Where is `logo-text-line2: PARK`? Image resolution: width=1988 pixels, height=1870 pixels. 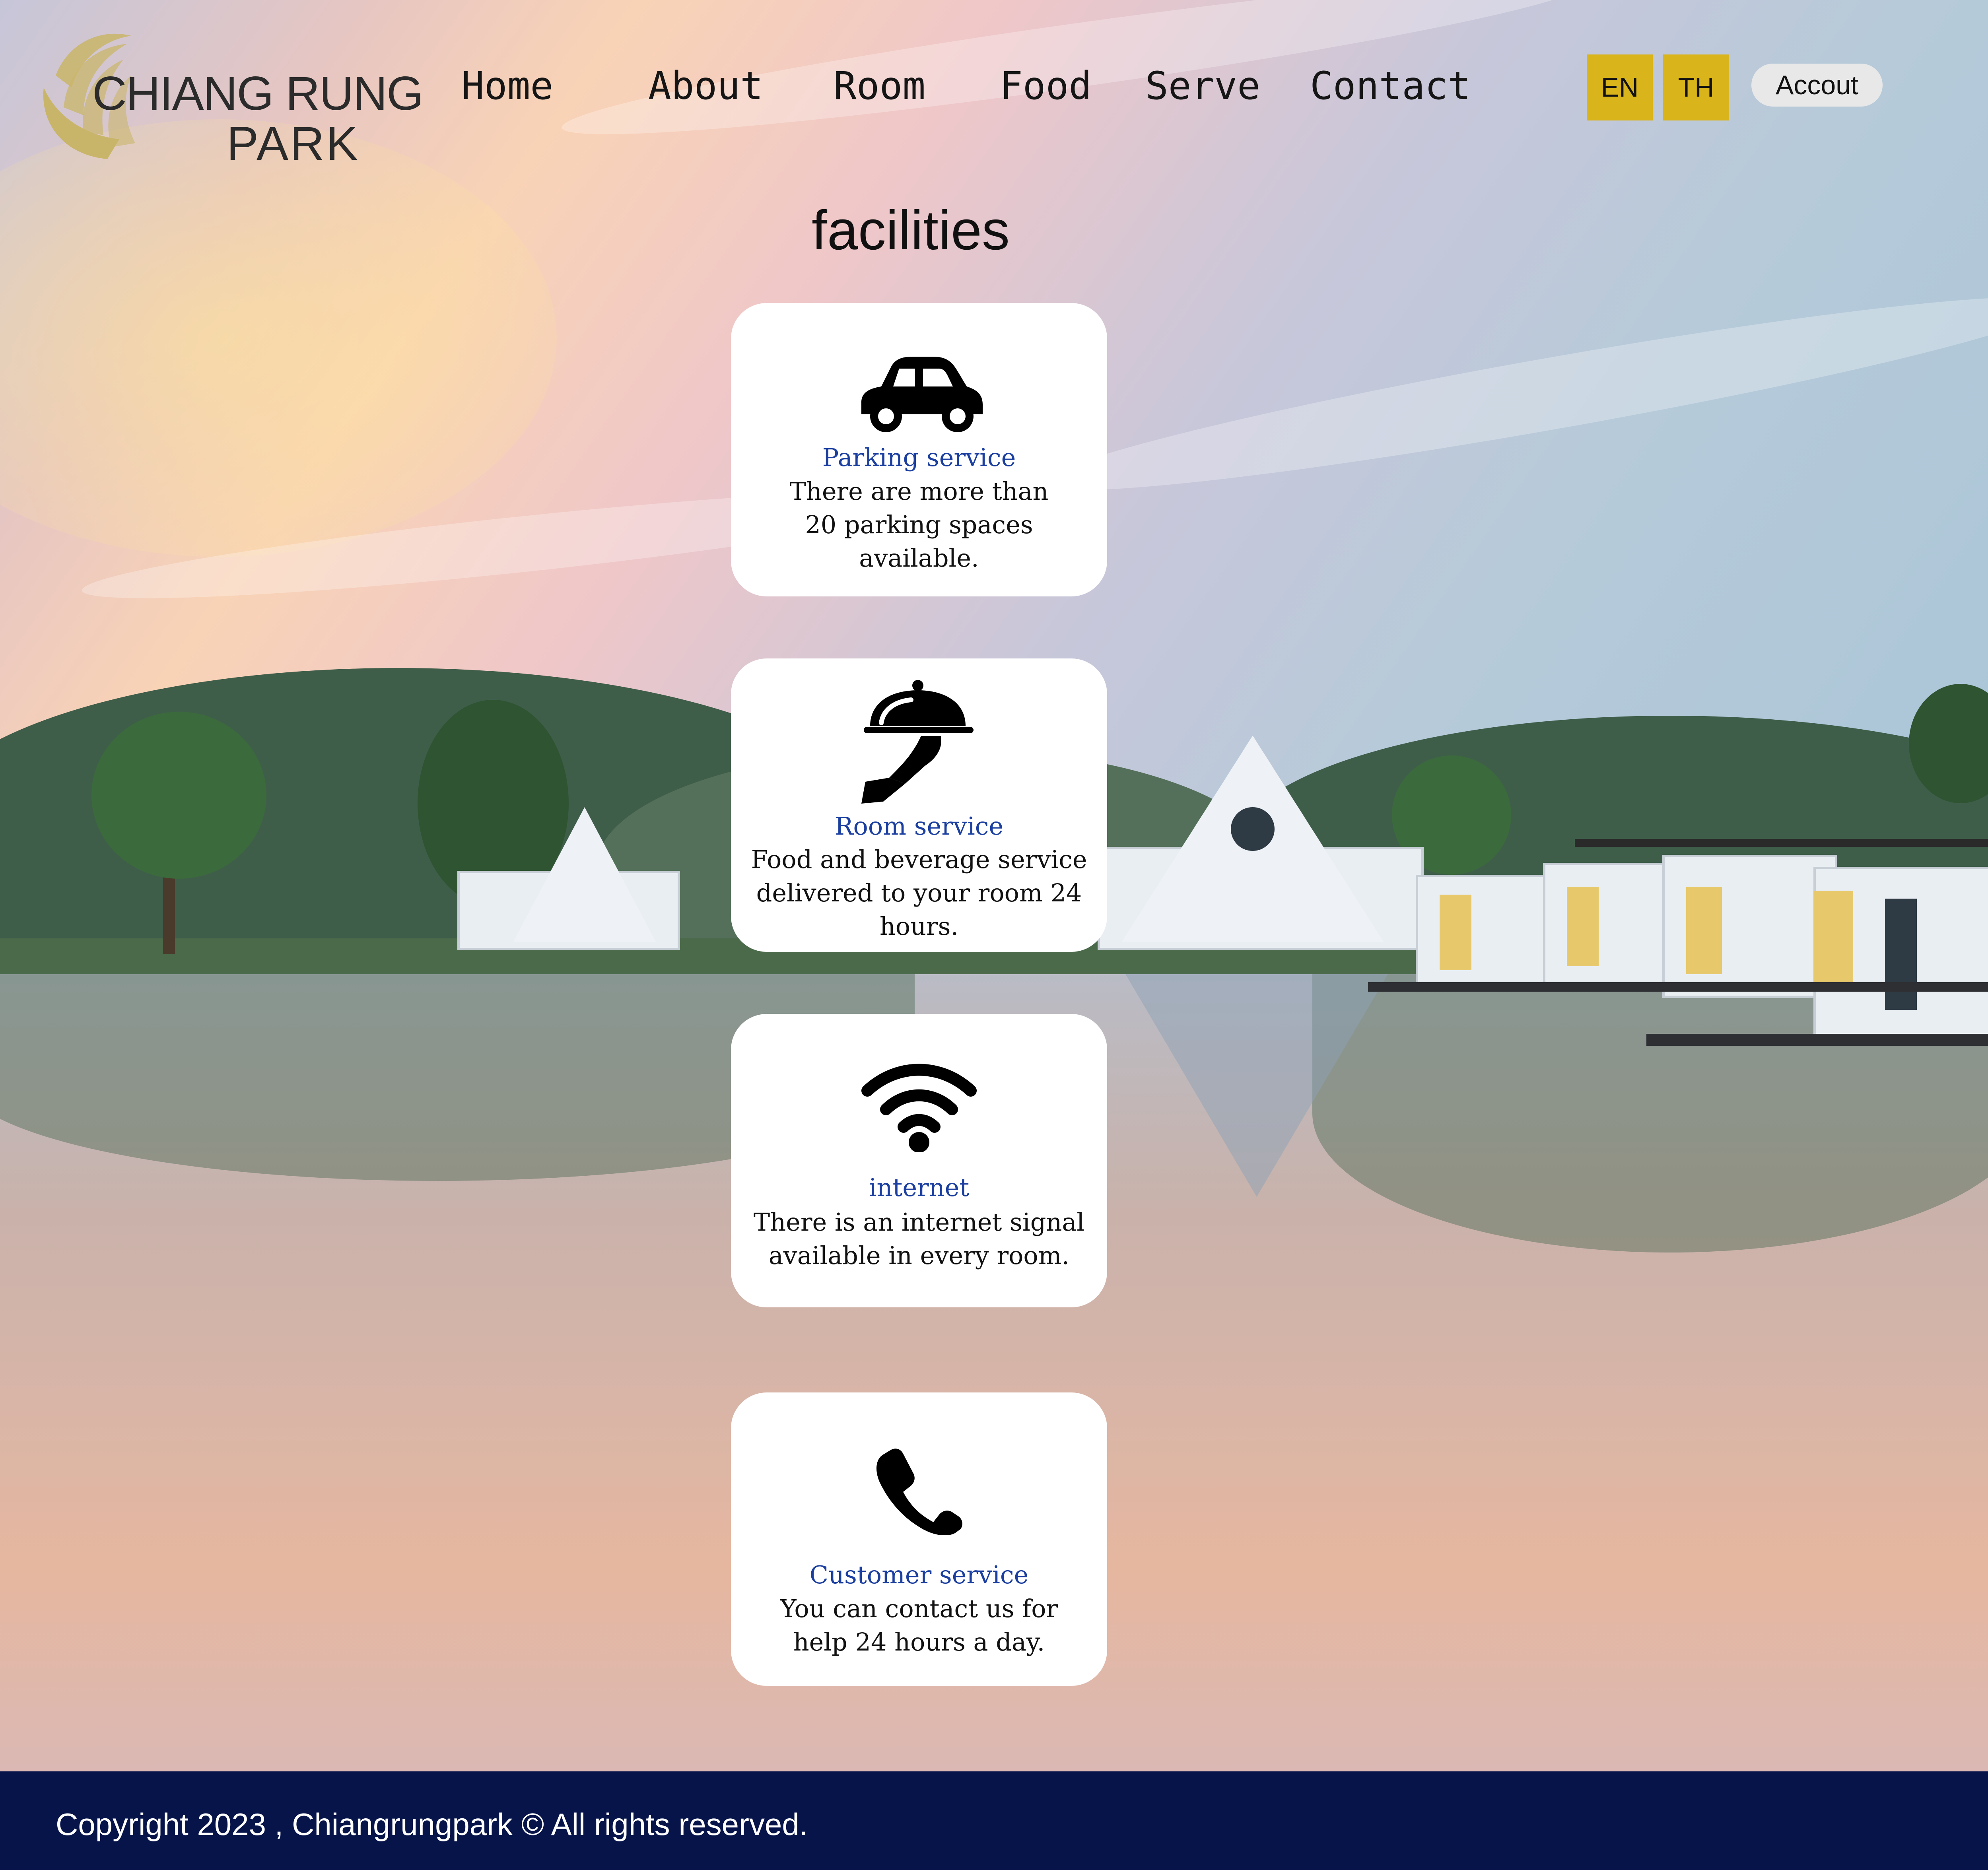 logo-text-line2: PARK is located at coordinates (293, 144).